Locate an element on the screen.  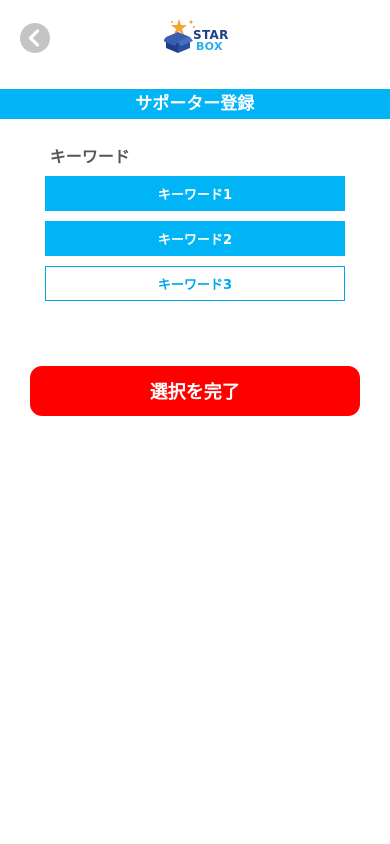
keyword-section-label: キーワード is located at coordinates (90, 156).